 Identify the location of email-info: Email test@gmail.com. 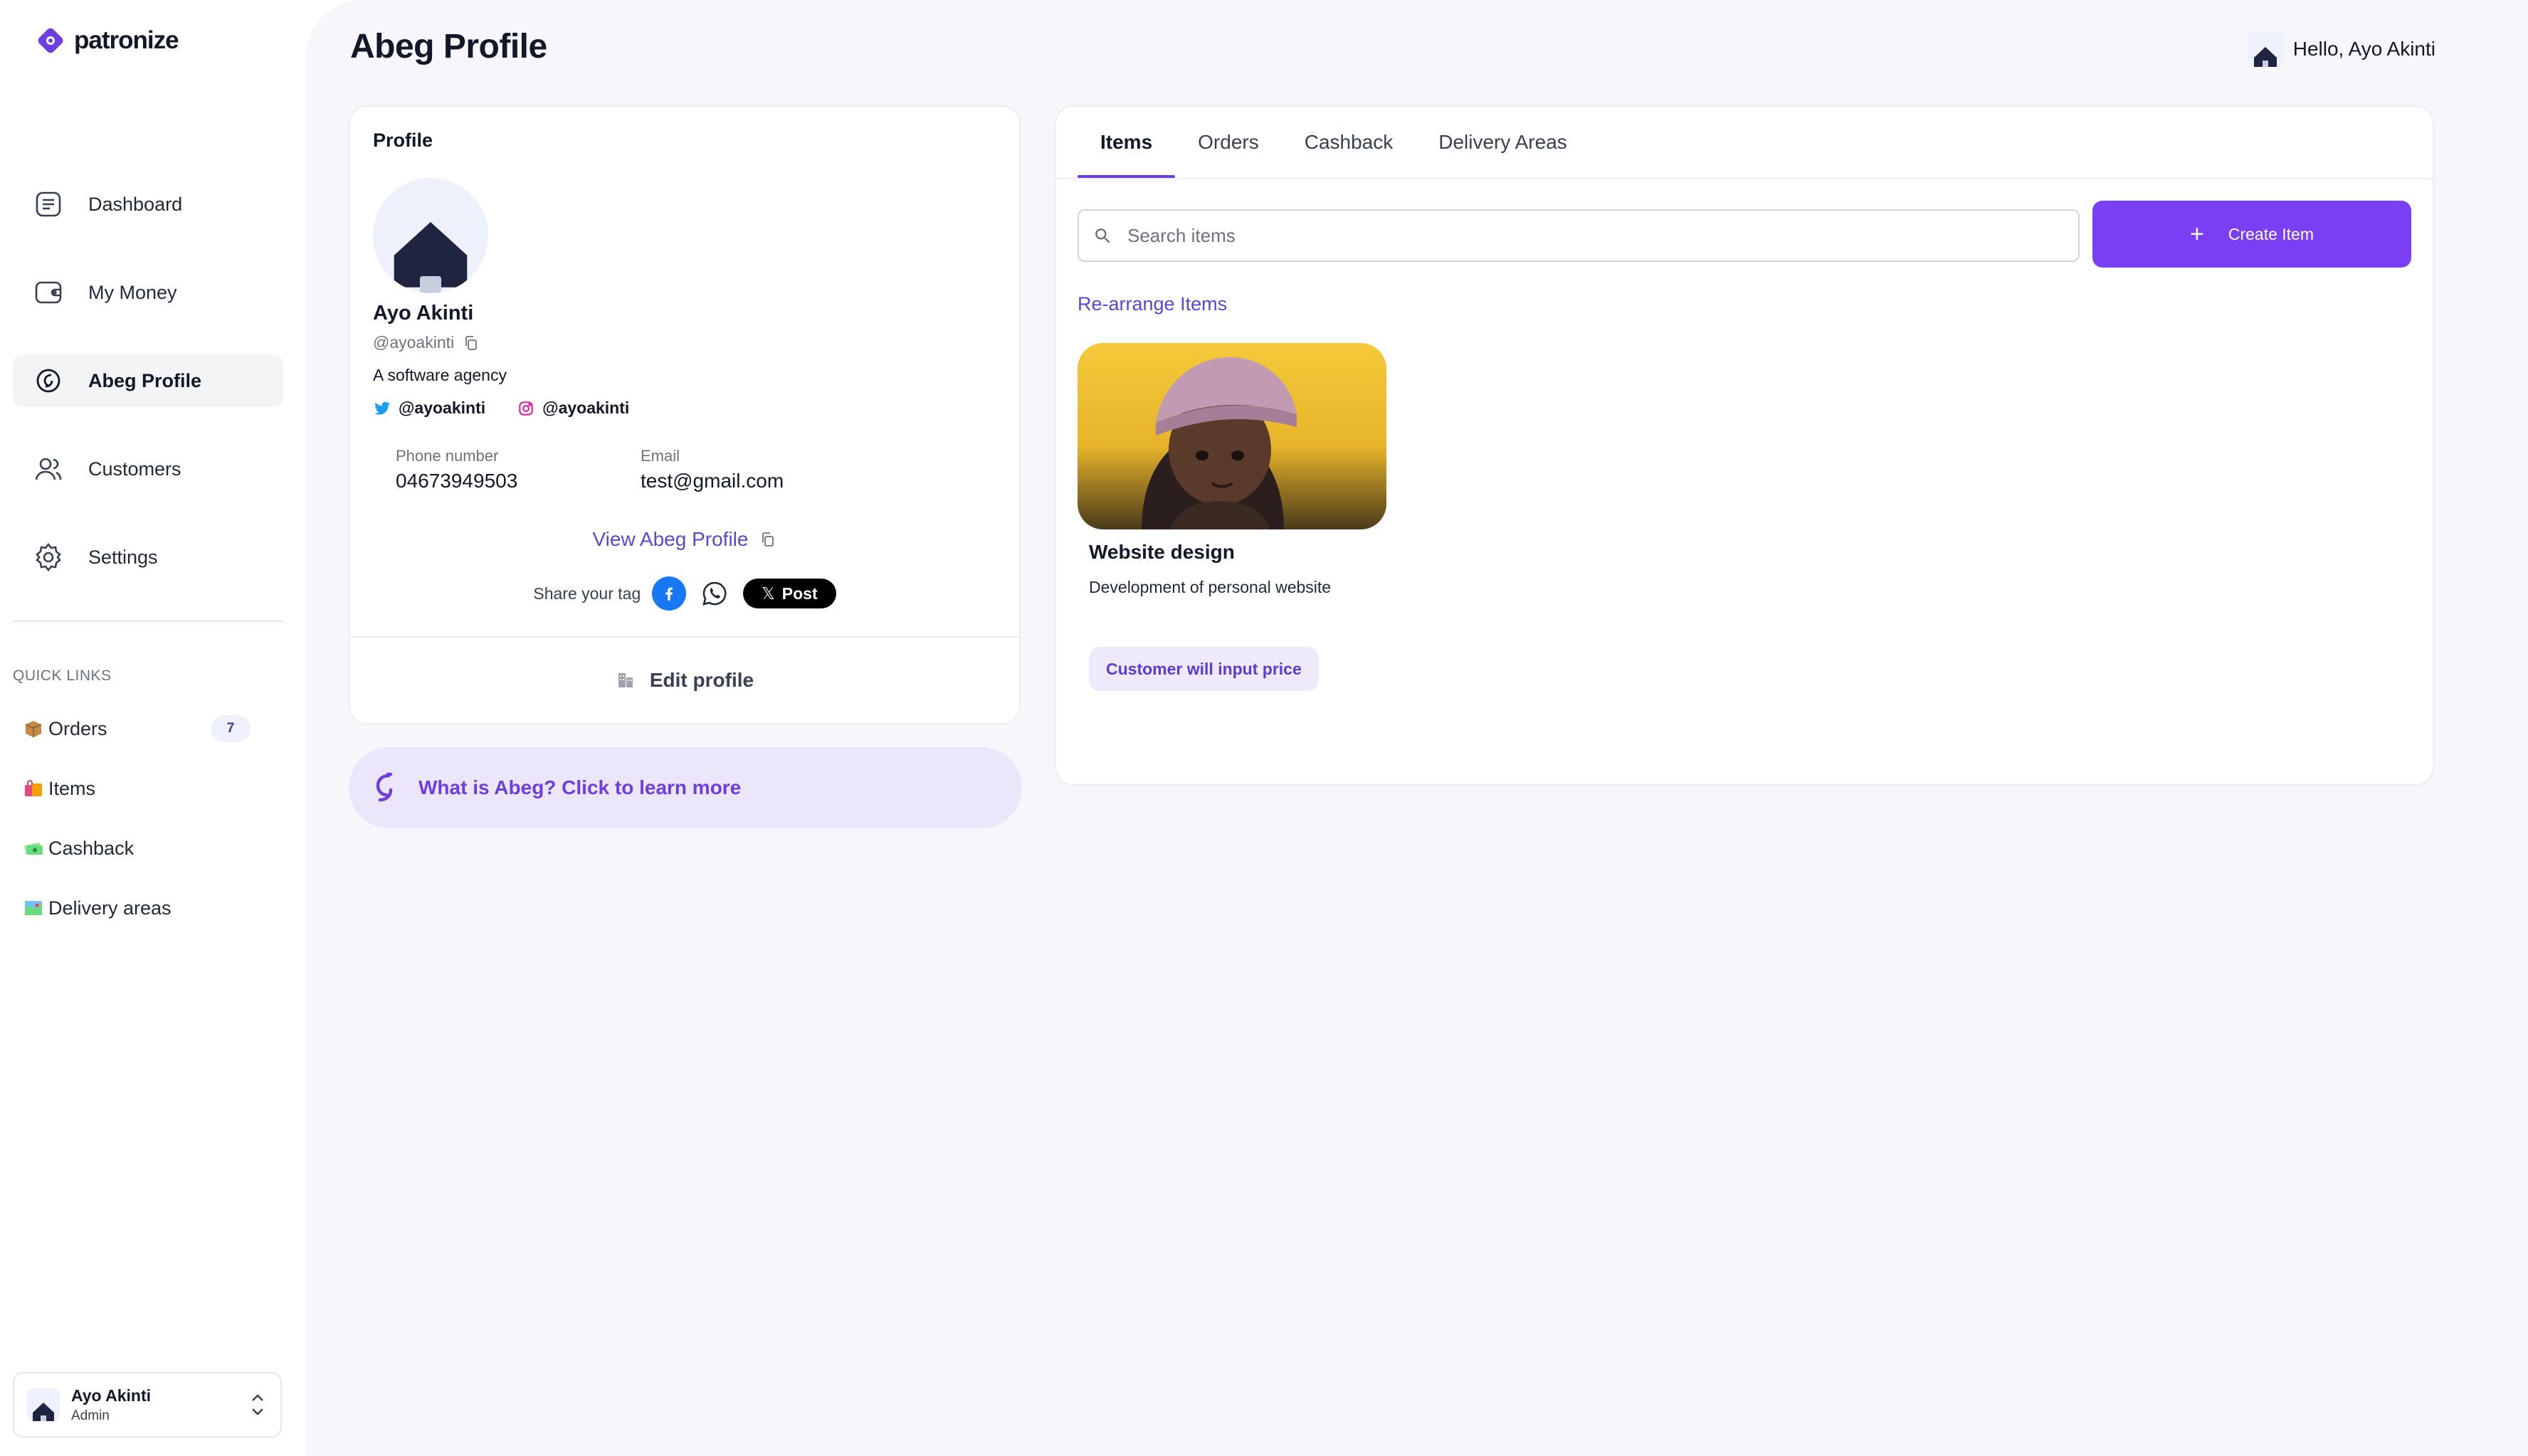
(712, 469).